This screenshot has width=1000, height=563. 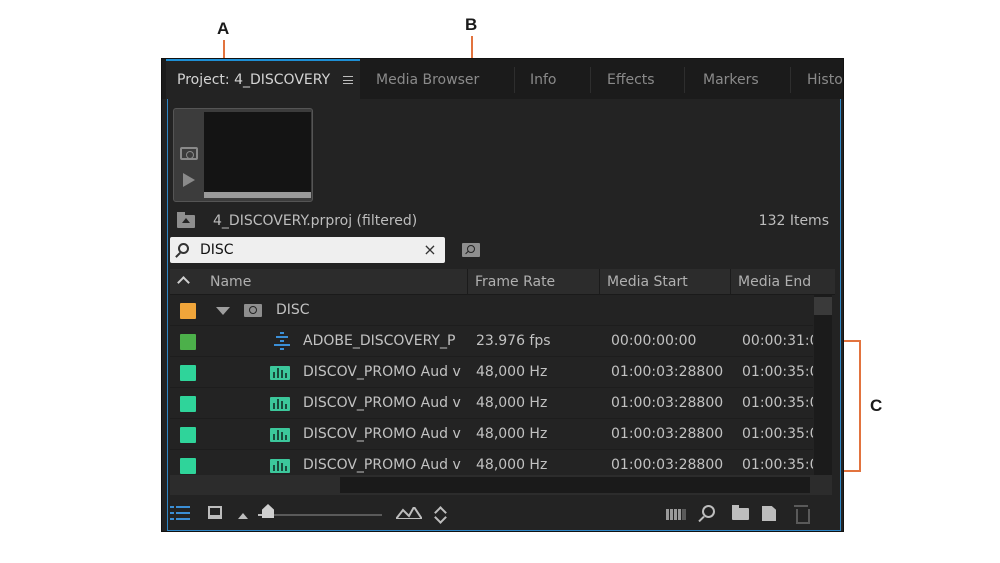 What do you see at coordinates (186, 220) in the screenshot?
I see `folder-up-icon` at bounding box center [186, 220].